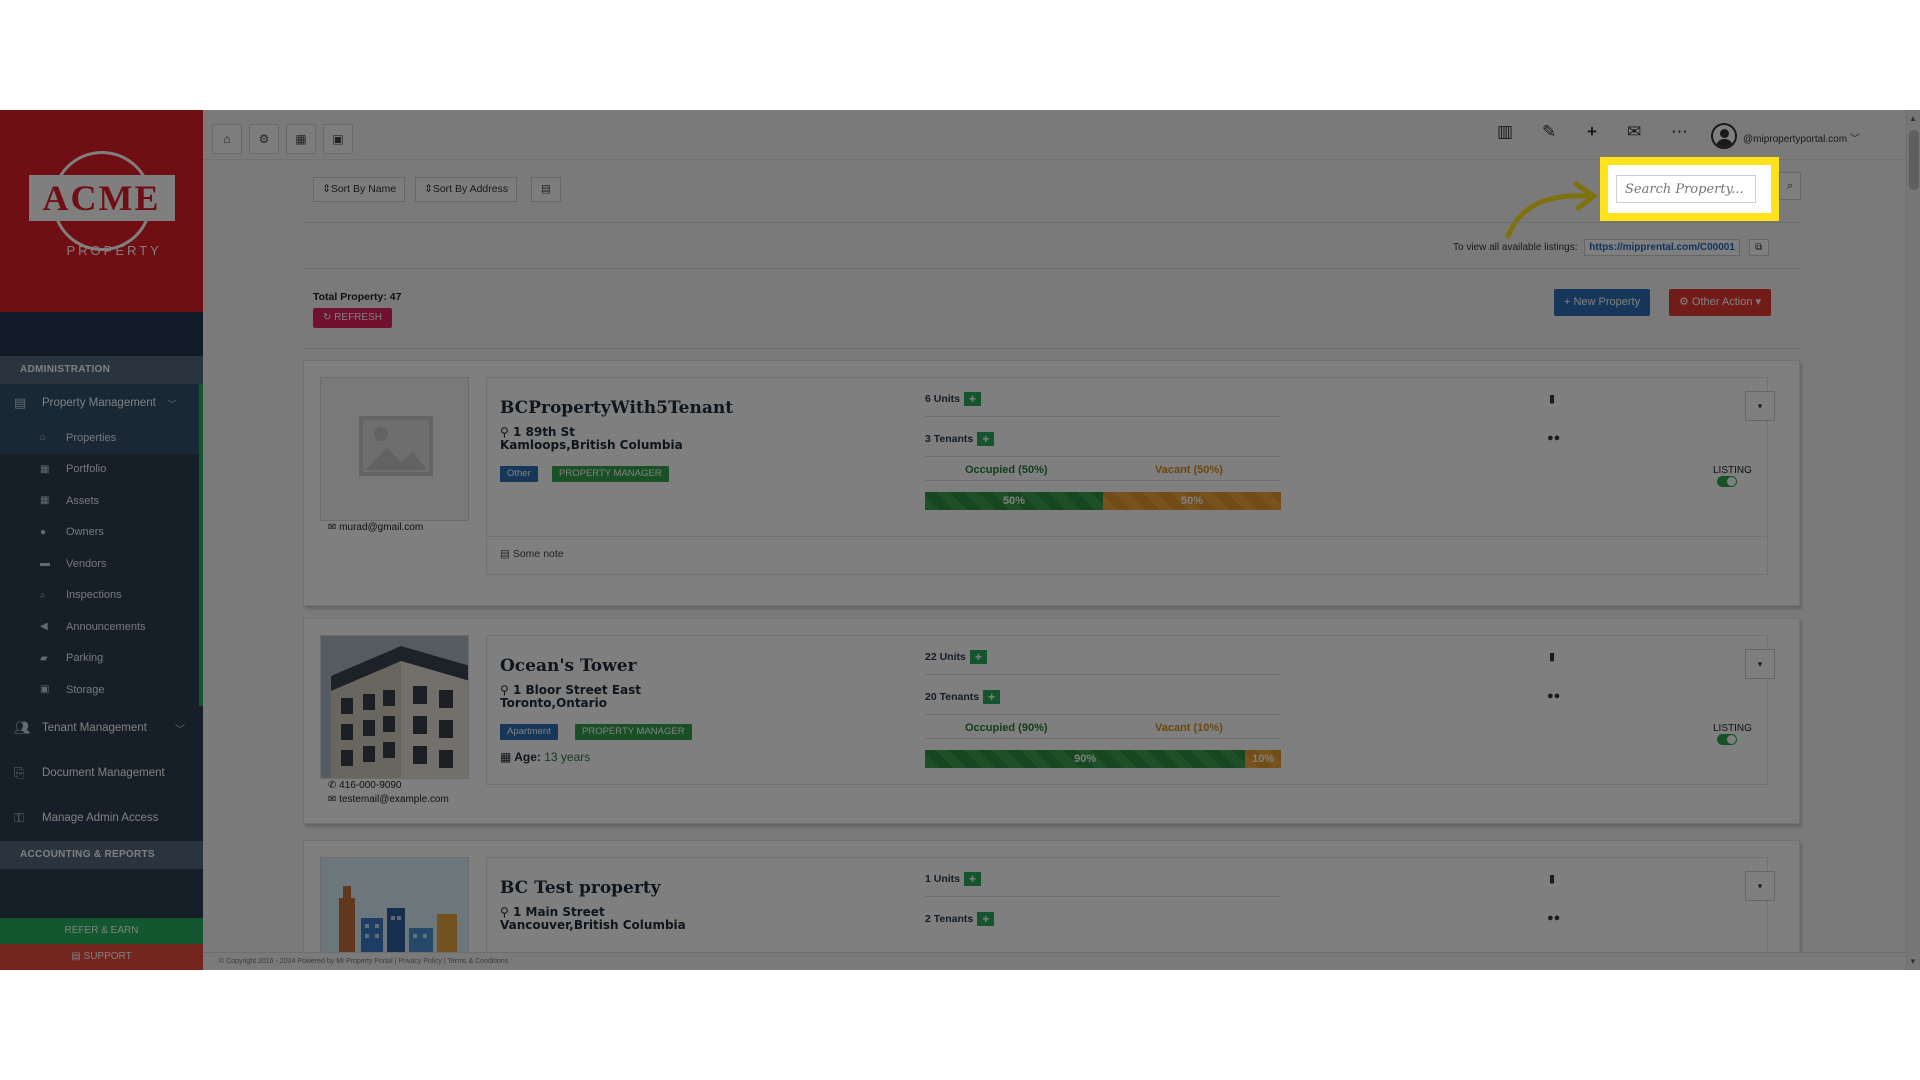 This screenshot has width=1920, height=1080. Describe the element at coordinates (1592, 132) in the screenshot. I see `plus-icon: +` at that location.